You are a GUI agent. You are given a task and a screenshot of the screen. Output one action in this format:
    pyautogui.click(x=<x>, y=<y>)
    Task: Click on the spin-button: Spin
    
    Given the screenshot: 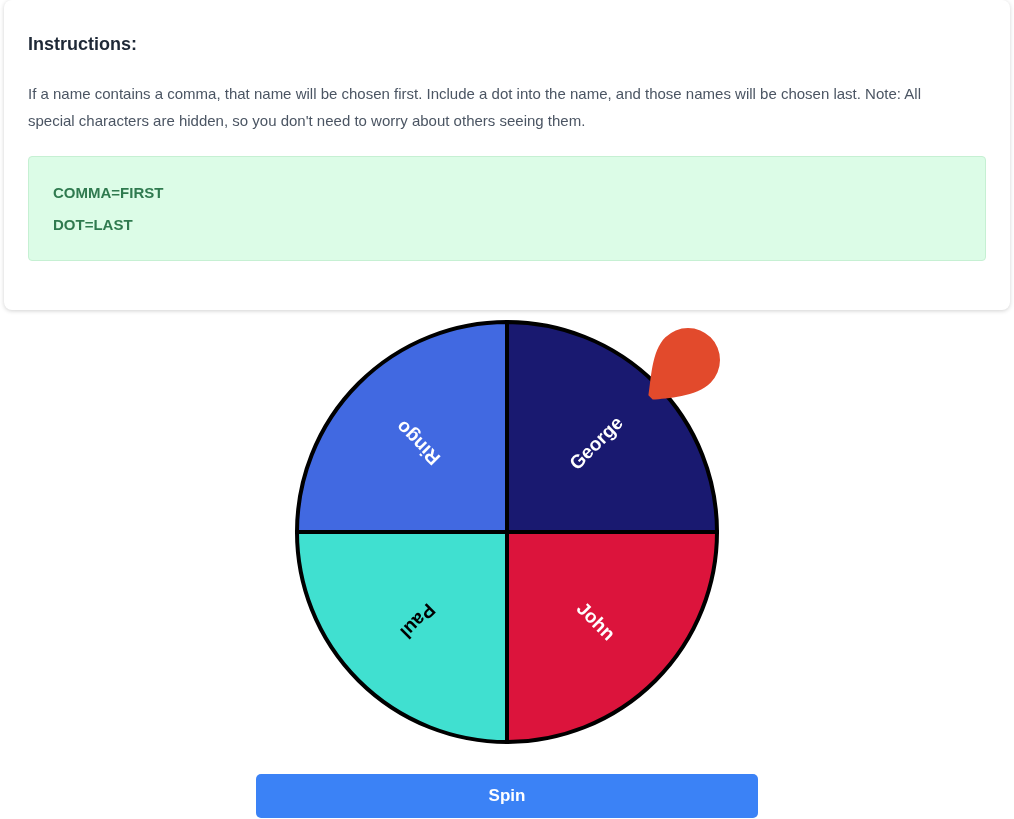 What is the action you would take?
    pyautogui.click(x=507, y=796)
    